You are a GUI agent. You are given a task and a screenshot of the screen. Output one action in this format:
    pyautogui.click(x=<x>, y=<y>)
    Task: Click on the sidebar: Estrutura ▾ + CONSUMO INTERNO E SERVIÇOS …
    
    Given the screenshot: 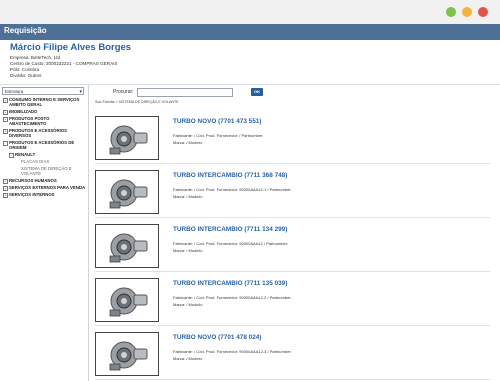 What is the action you would take?
    pyautogui.click(x=44, y=233)
    